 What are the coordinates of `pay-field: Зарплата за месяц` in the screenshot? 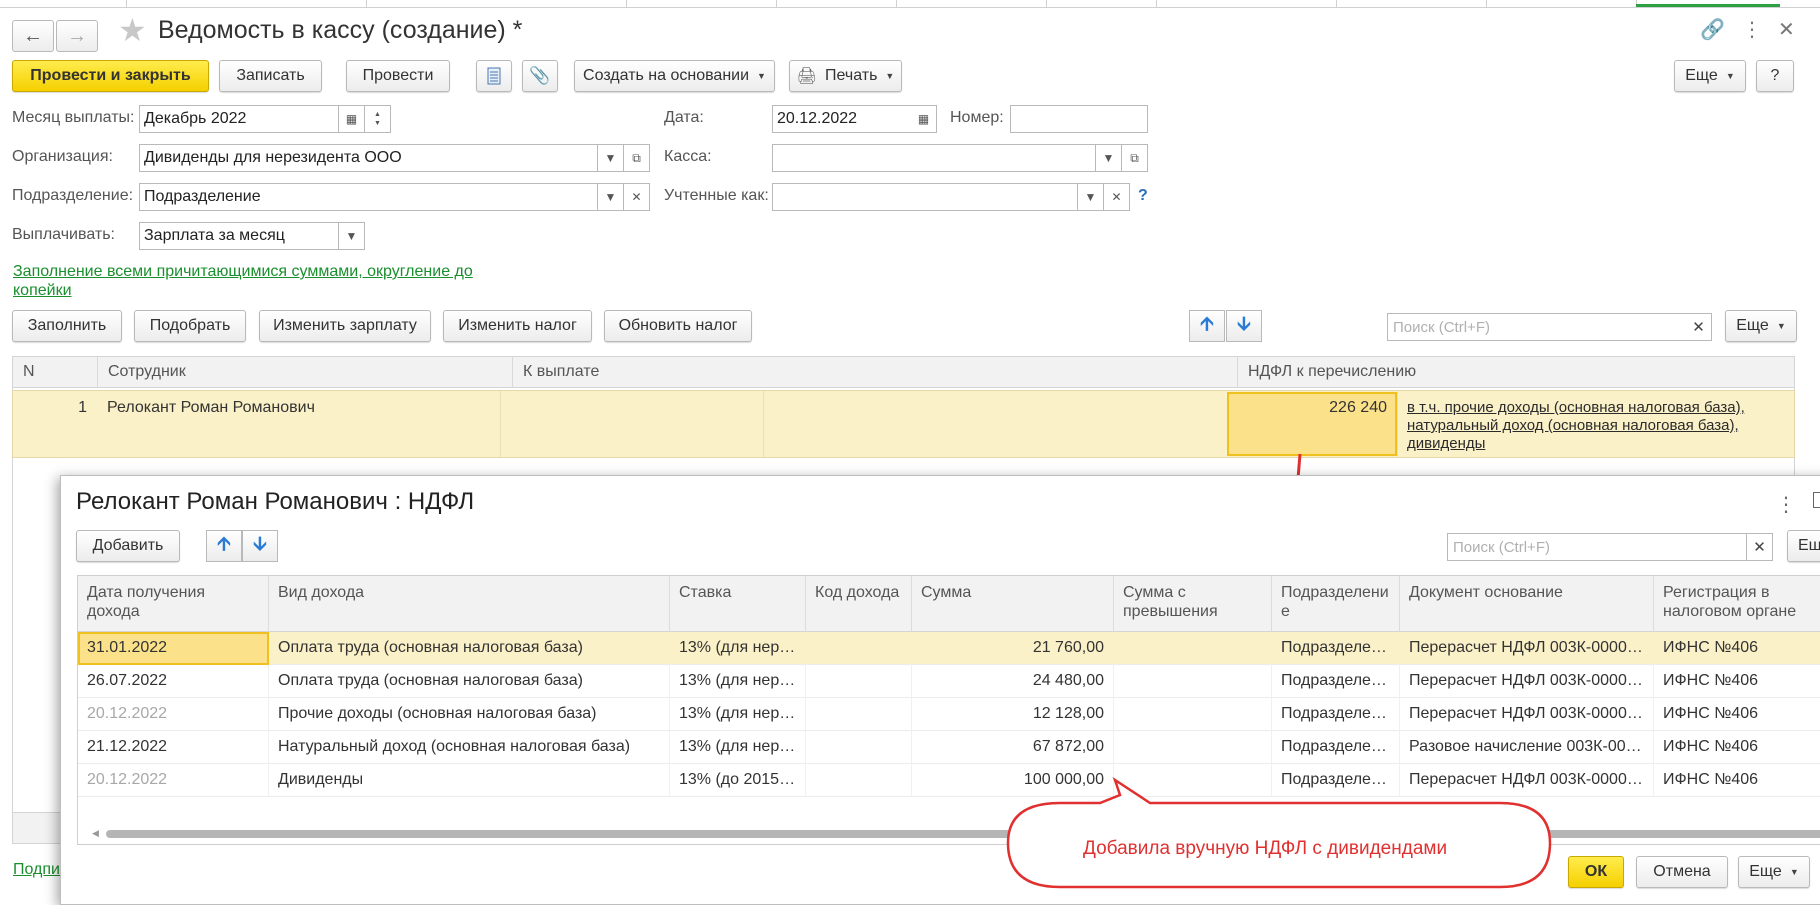 It's located at (239, 236).